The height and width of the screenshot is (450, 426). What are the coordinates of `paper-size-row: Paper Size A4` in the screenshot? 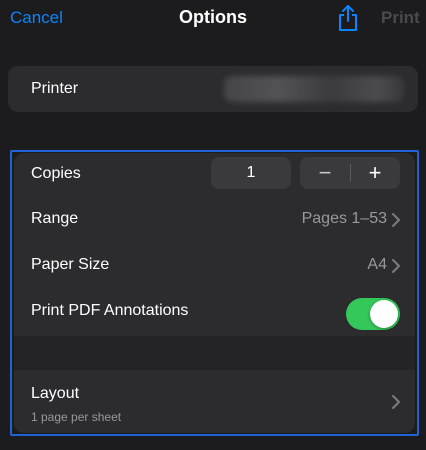 It's located at (214, 267).